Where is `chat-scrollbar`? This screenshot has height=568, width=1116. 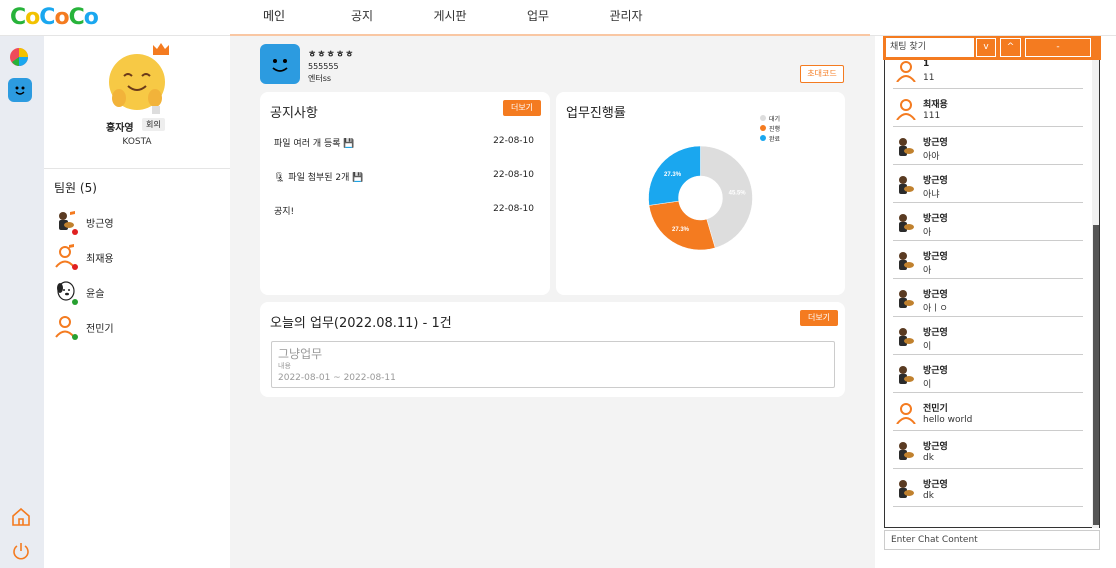
chat-scrollbar is located at coordinates (1096, 294).